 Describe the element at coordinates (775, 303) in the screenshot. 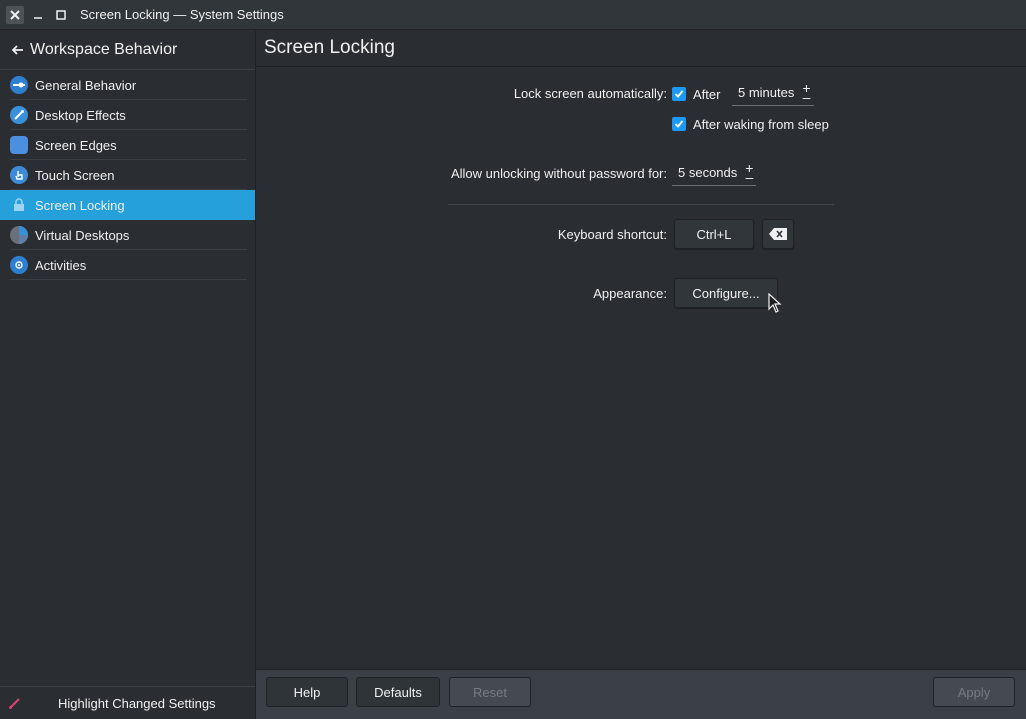

I see `mouse-cursor-icon` at that location.